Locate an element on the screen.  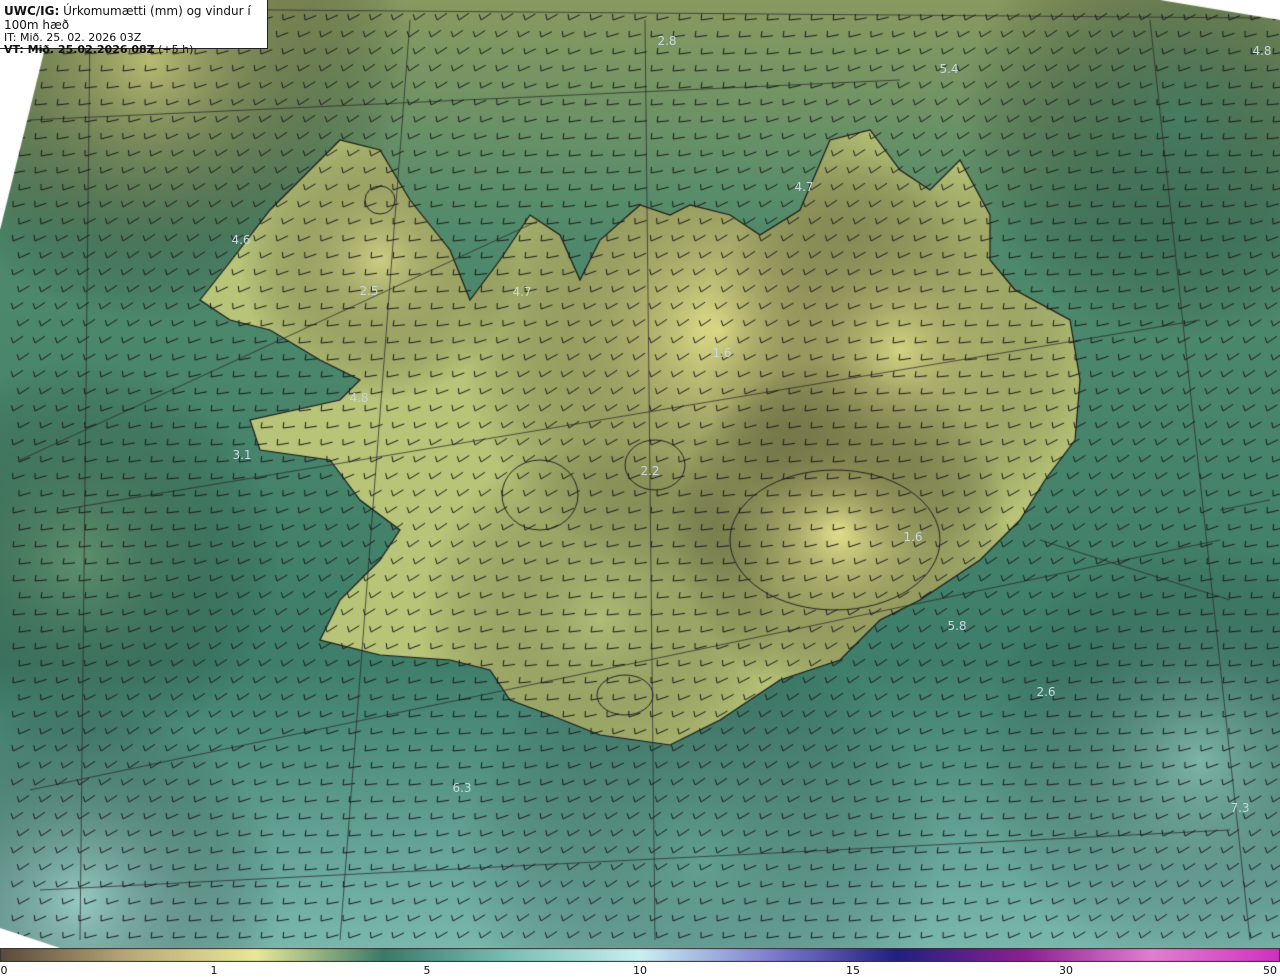
colorbar-tick: 5 is located at coordinates (427, 970).